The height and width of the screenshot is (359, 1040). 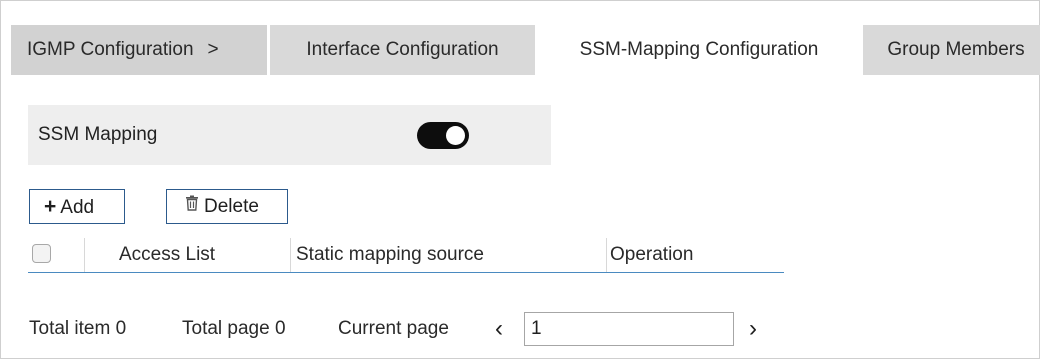 What do you see at coordinates (231, 206) in the screenshot?
I see `delete-button-label: Delete` at bounding box center [231, 206].